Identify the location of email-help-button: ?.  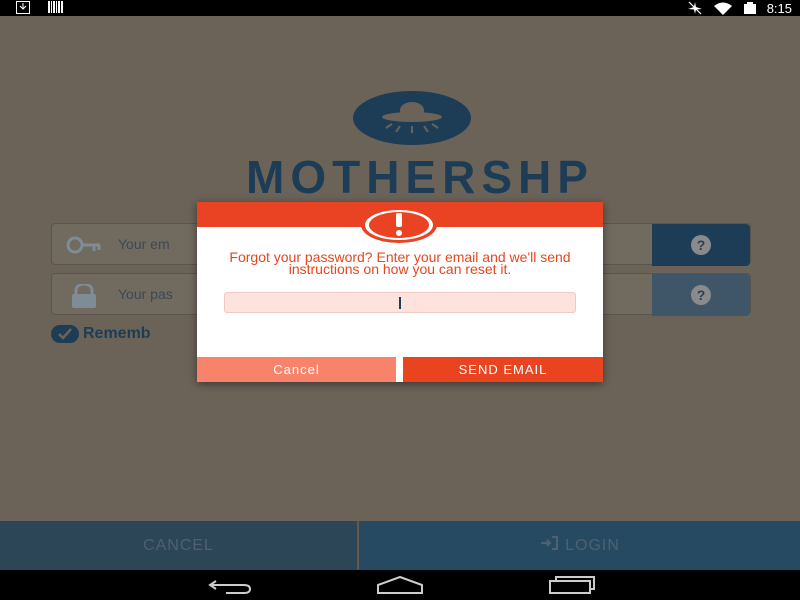
(701, 245).